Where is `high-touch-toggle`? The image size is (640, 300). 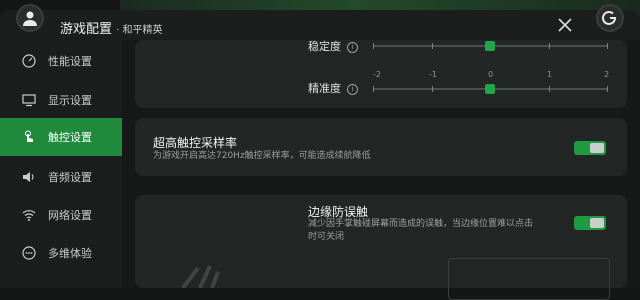
high-touch-toggle is located at coordinates (590, 148).